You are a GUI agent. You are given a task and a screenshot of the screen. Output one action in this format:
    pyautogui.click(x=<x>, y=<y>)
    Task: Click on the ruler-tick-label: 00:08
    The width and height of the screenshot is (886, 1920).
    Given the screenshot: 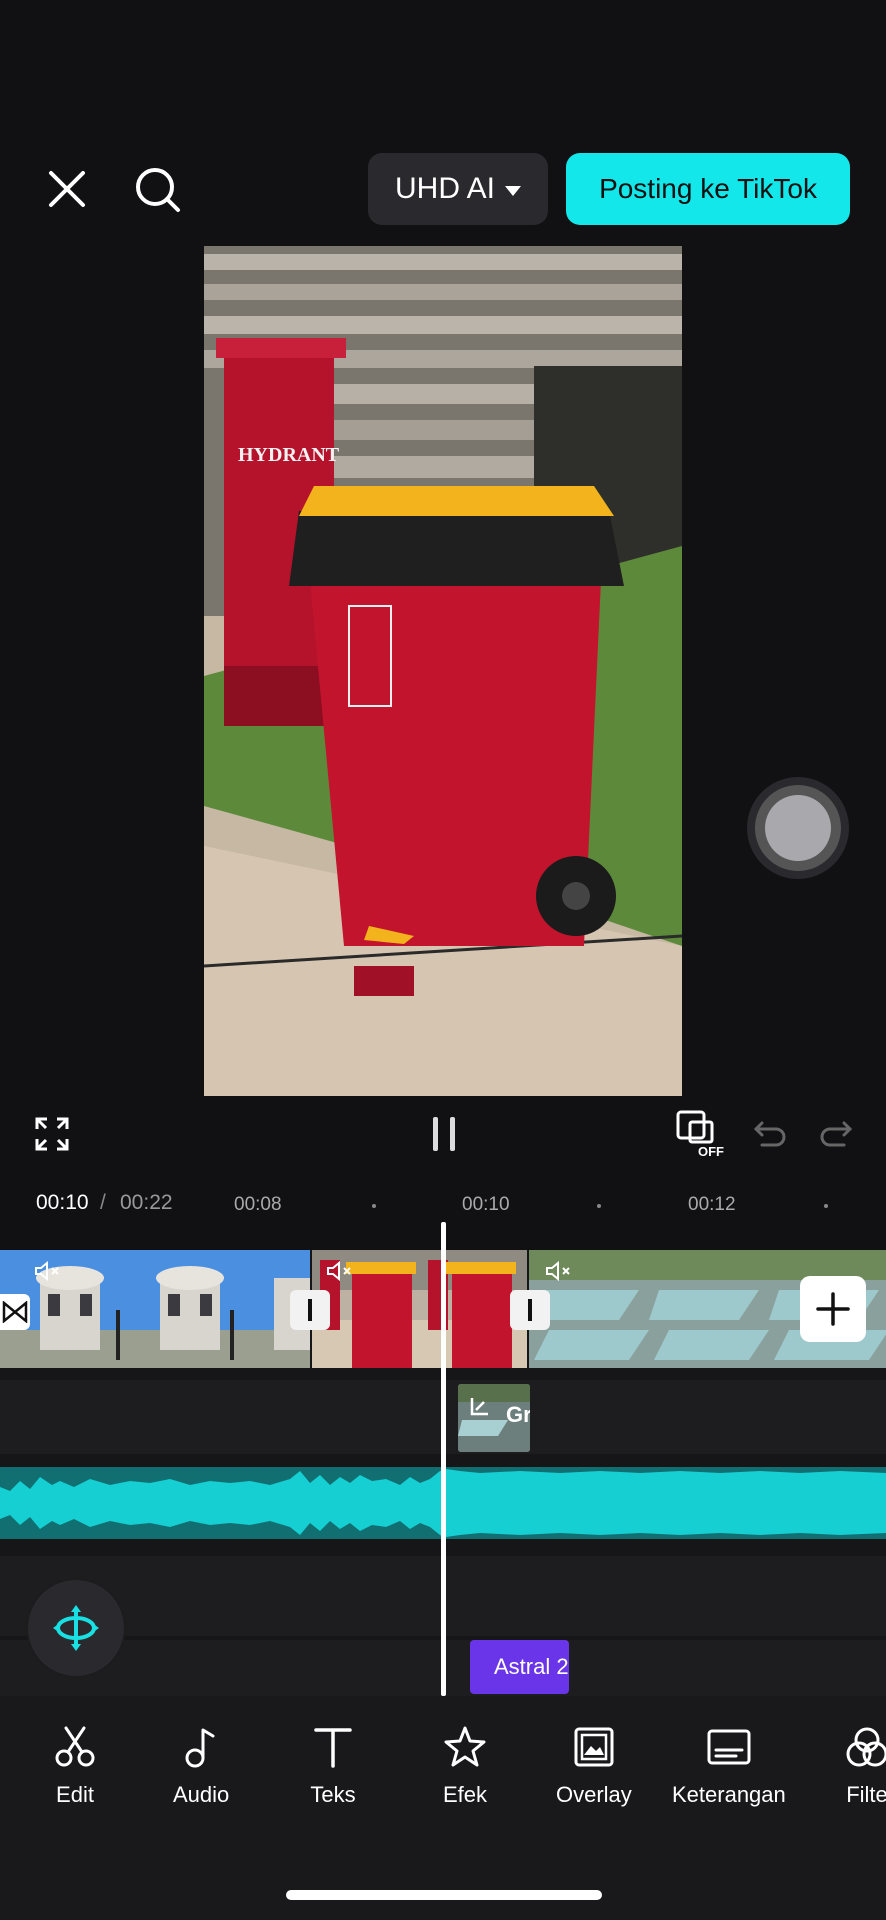 What is the action you would take?
    pyautogui.click(x=258, y=1204)
    